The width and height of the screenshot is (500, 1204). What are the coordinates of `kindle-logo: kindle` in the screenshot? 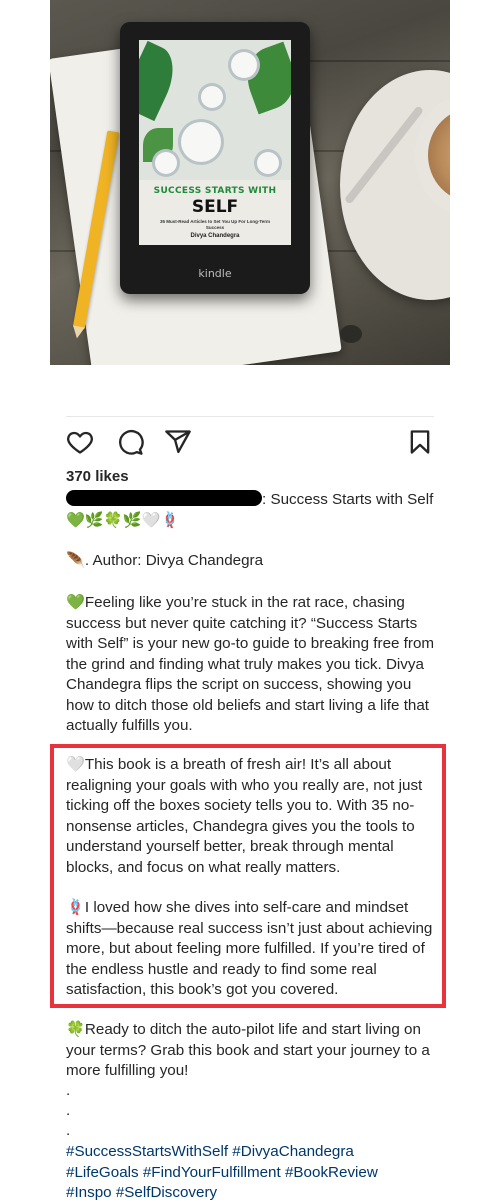 It's located at (215, 273).